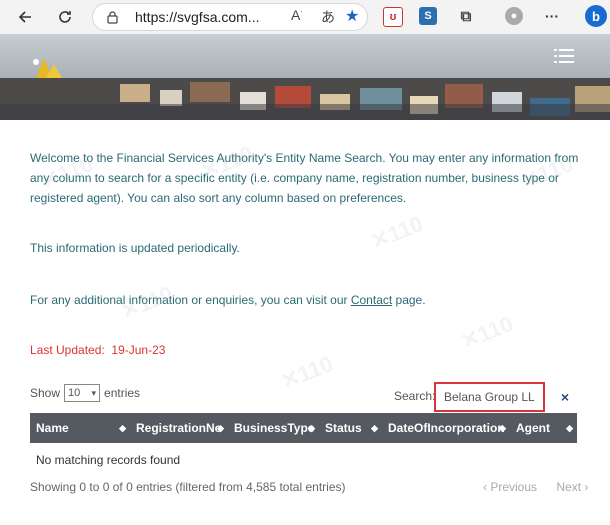 The height and width of the screenshot is (525, 610). I want to click on column-header-registrationno: RegistrationNo ◆, so click(179, 428).